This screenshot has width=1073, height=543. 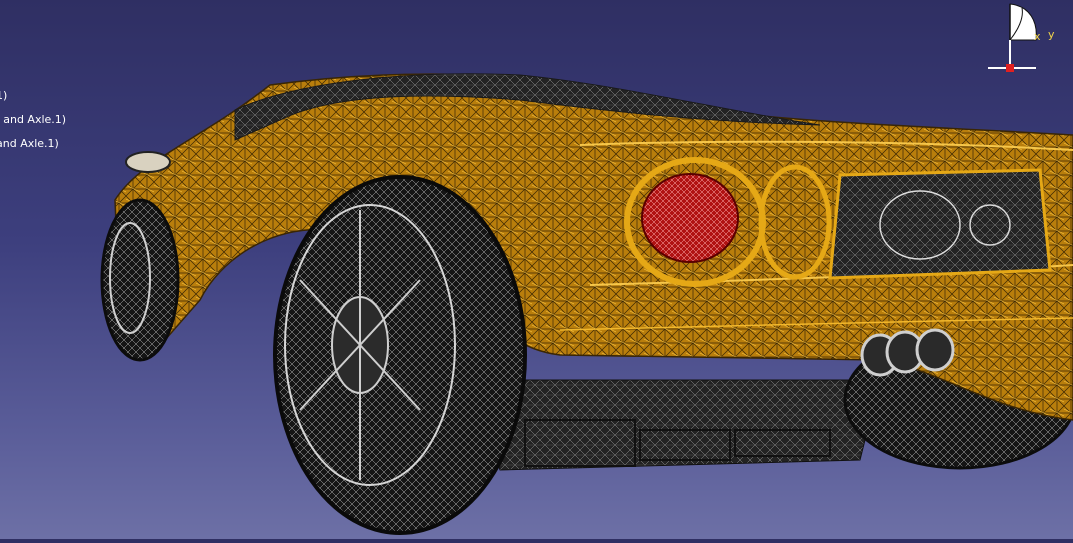 What do you see at coordinates (1020, 40) in the screenshot?
I see `compass-widget: x y` at bounding box center [1020, 40].